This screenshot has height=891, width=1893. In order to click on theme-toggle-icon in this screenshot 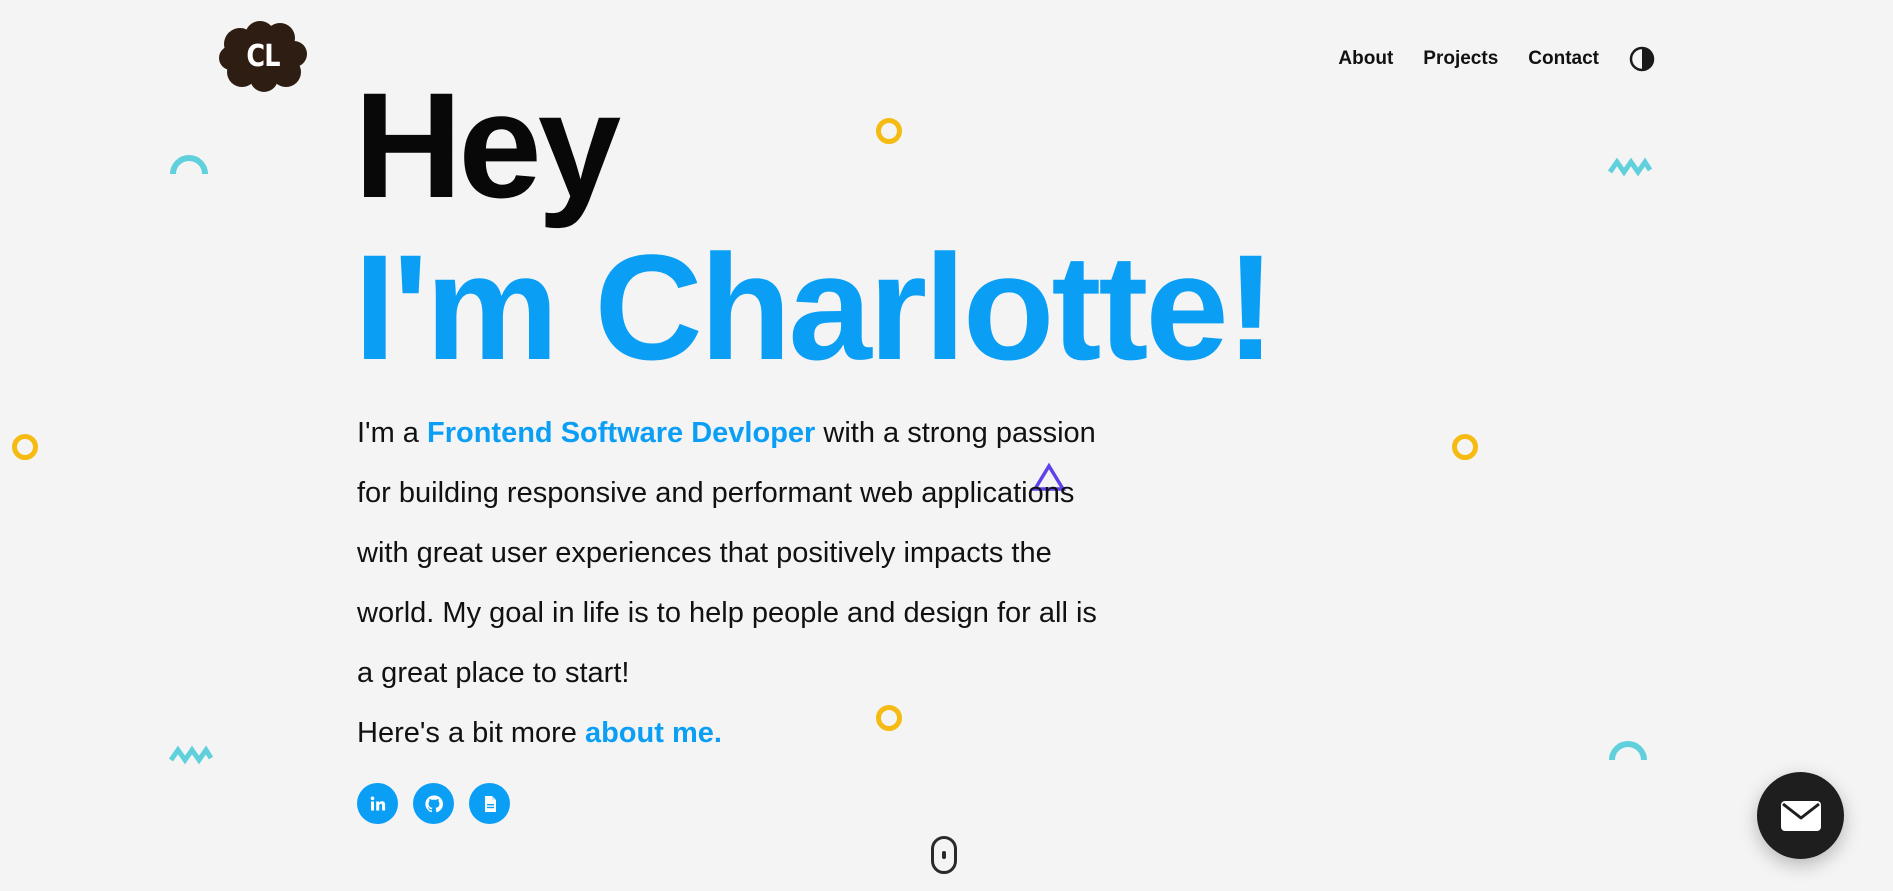, I will do `click(1642, 59)`.